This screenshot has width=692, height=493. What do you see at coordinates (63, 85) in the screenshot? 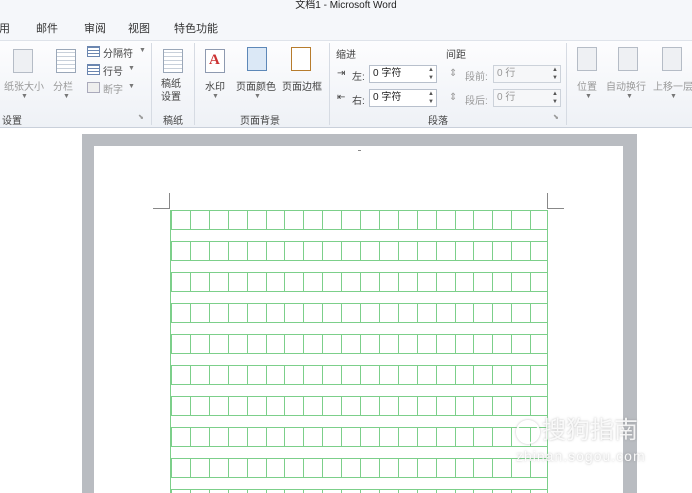
I see `columns-button: 分栏` at bounding box center [63, 85].